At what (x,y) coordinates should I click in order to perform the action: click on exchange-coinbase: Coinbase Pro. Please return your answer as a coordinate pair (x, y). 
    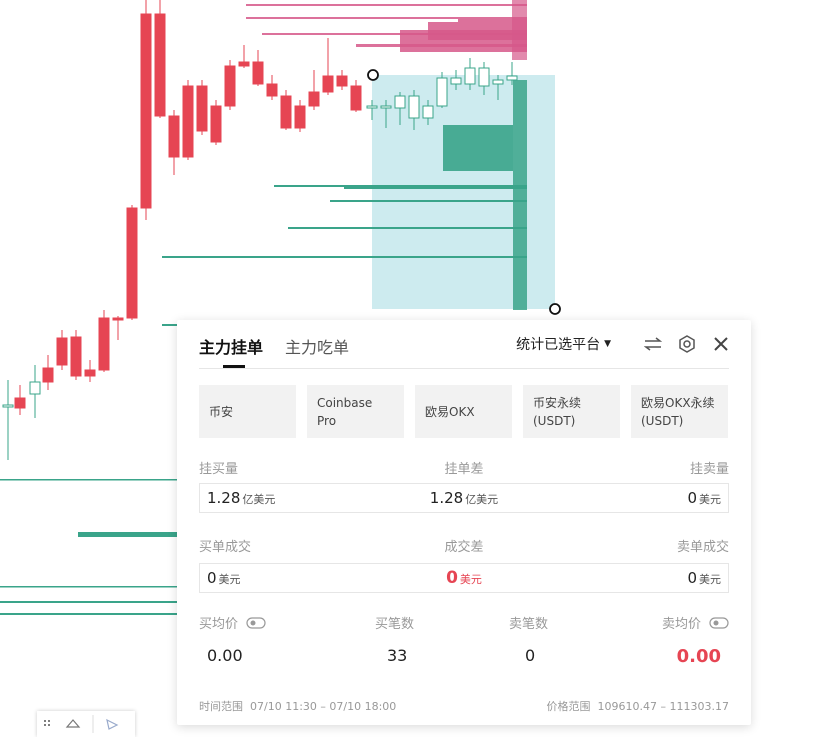
    Looking at the image, I should click on (355, 411).